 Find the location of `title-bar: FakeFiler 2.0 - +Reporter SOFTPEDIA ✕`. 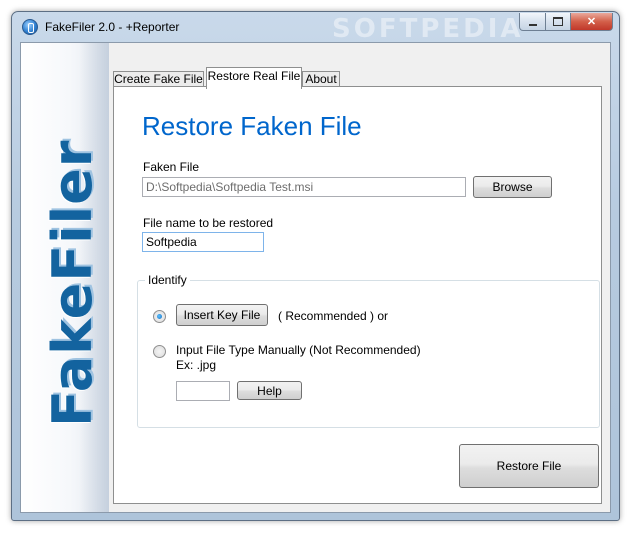

title-bar: FakeFiler 2.0 - +Reporter SOFTPEDIA ✕ is located at coordinates (315, 28).